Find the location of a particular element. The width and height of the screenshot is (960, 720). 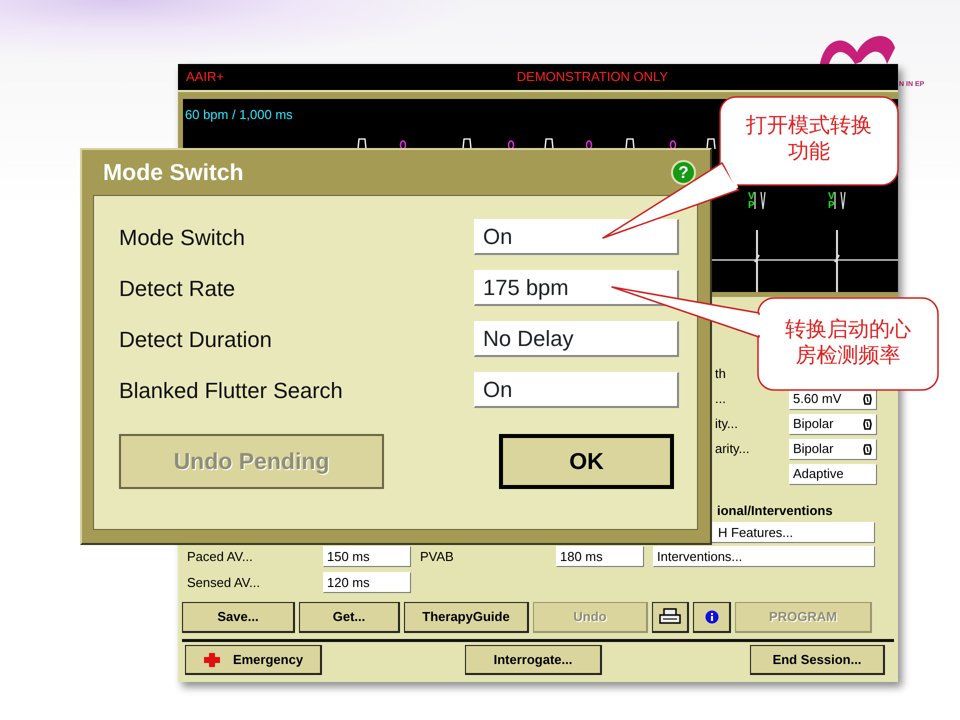

printer-icon is located at coordinates (670, 617).